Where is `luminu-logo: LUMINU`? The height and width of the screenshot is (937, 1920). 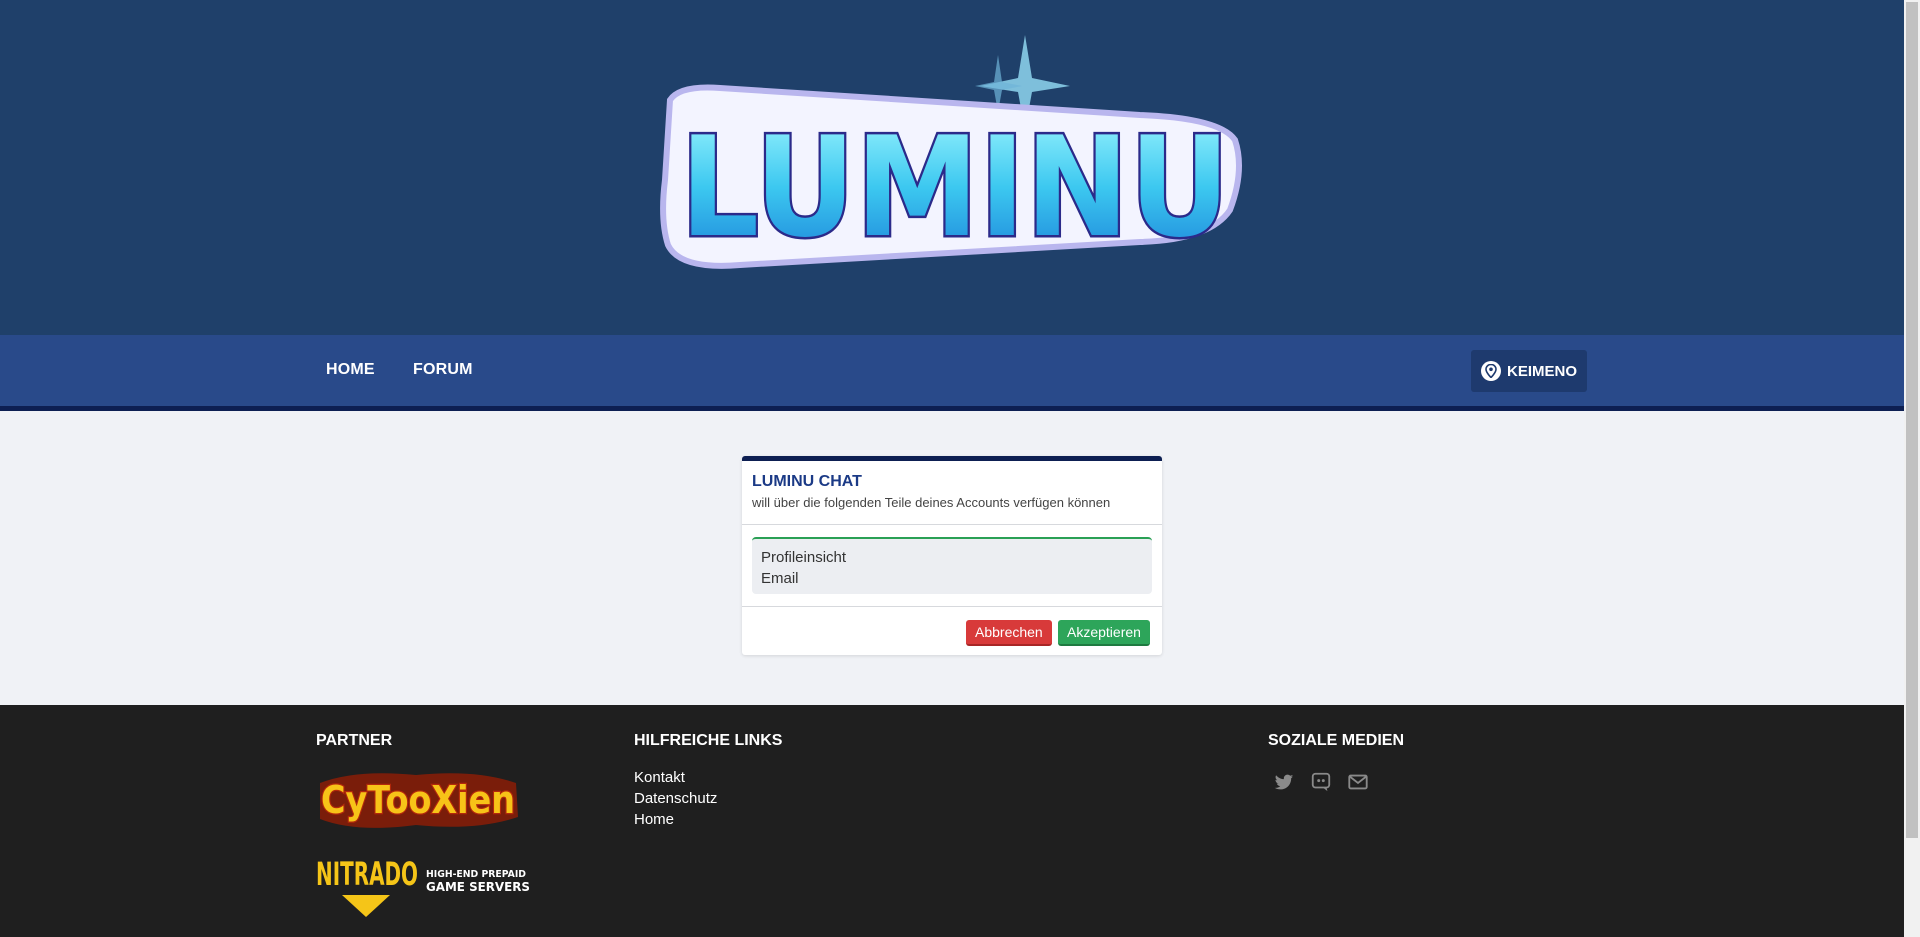 luminu-logo: LUMINU is located at coordinates (960, 152).